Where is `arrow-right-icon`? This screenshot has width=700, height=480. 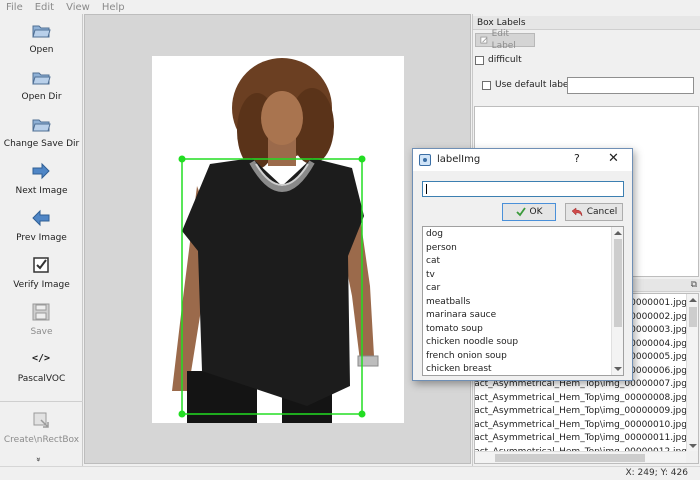
arrow-right-icon is located at coordinates (41, 171).